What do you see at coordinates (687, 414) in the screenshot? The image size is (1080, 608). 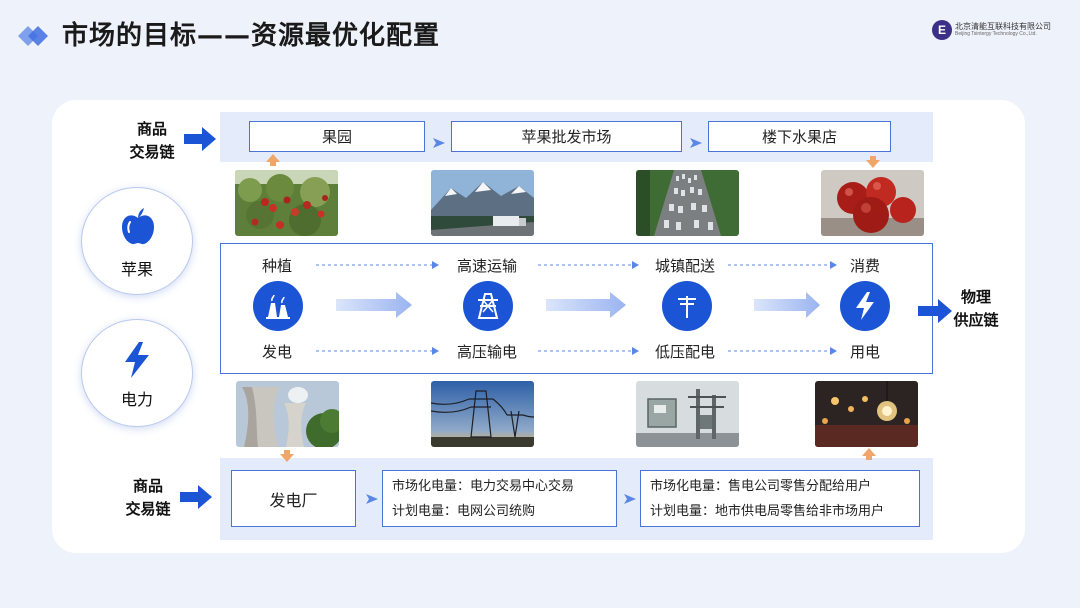 I see `transformer-photo` at bounding box center [687, 414].